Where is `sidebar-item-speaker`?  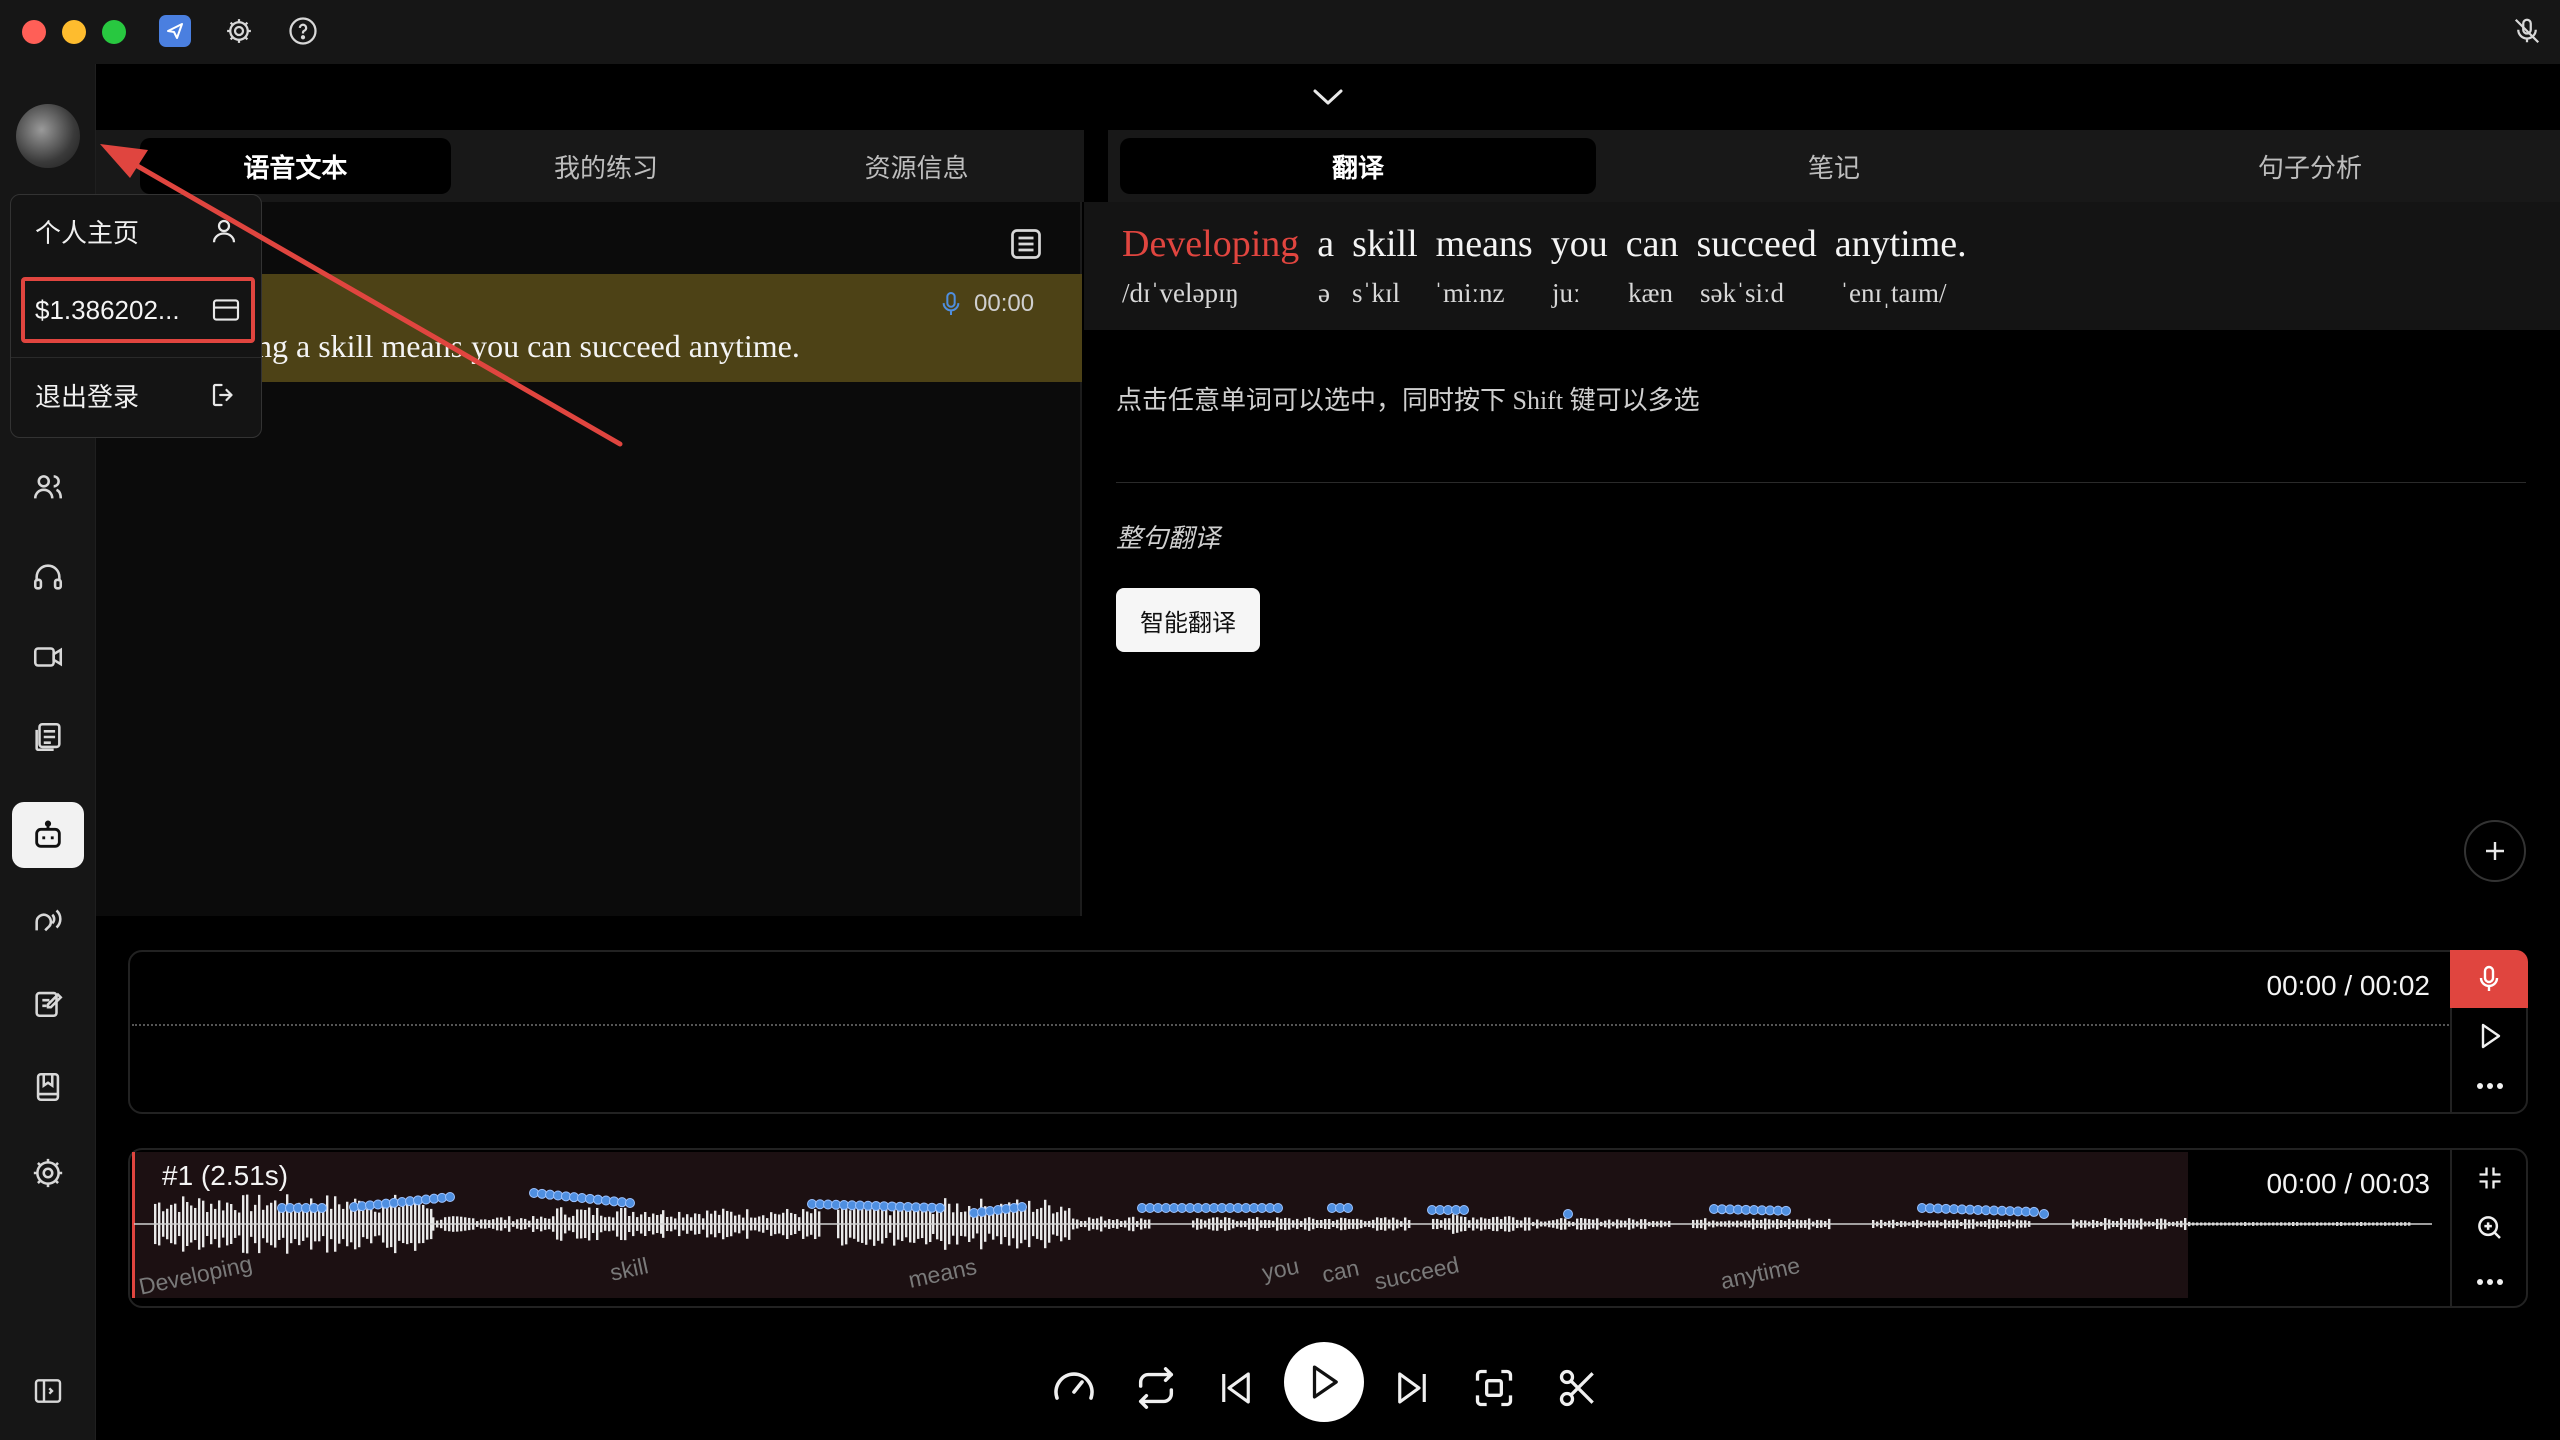 sidebar-item-speaker is located at coordinates (48, 919).